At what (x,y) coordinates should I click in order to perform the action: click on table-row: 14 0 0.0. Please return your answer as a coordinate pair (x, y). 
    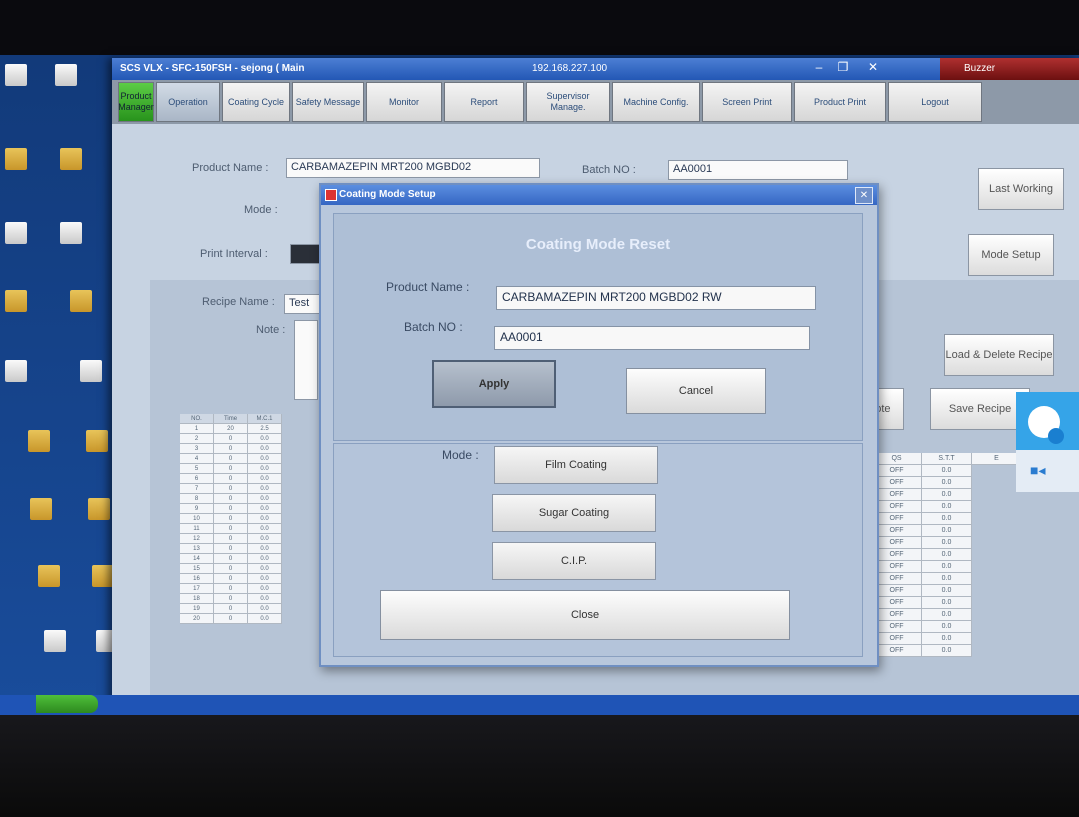
    Looking at the image, I should click on (231, 559).